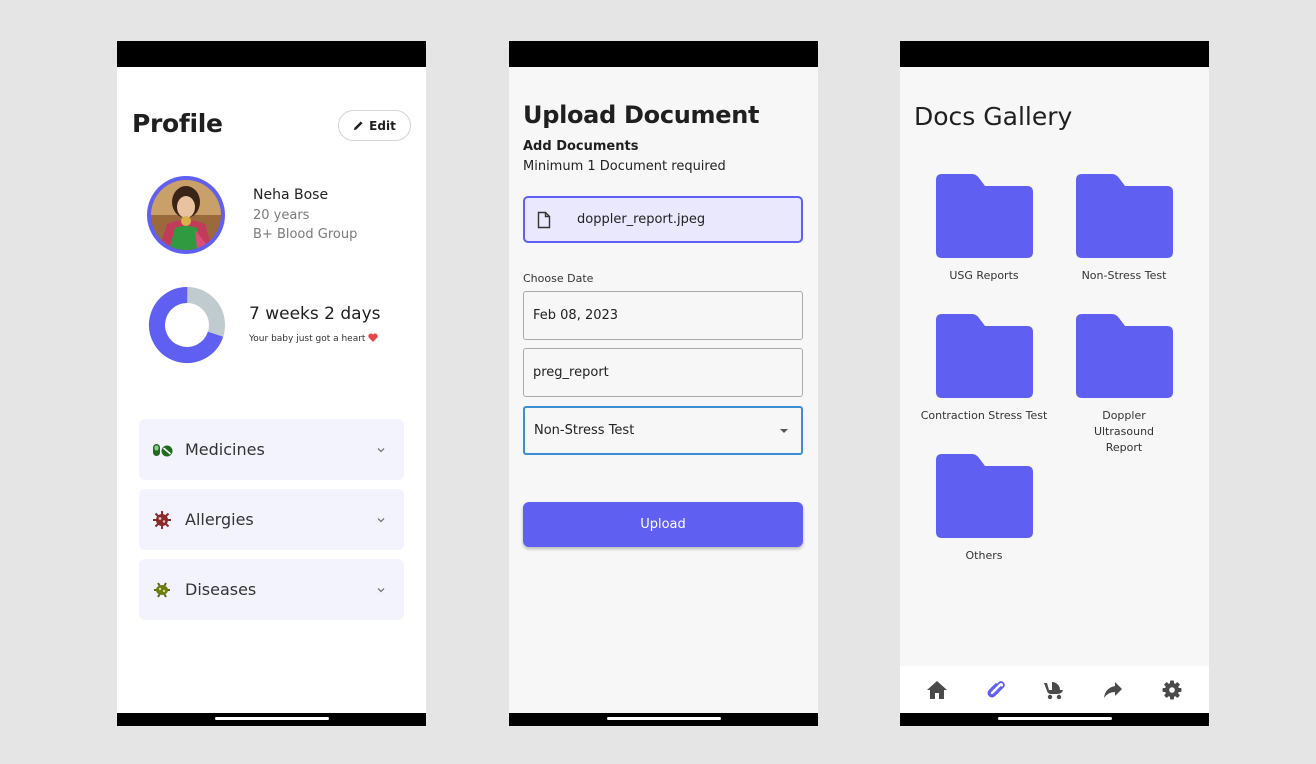 This screenshot has height=764, width=1316. Describe the element at coordinates (984, 415) in the screenshot. I see `folder-label: Contraction Stress Test` at that location.